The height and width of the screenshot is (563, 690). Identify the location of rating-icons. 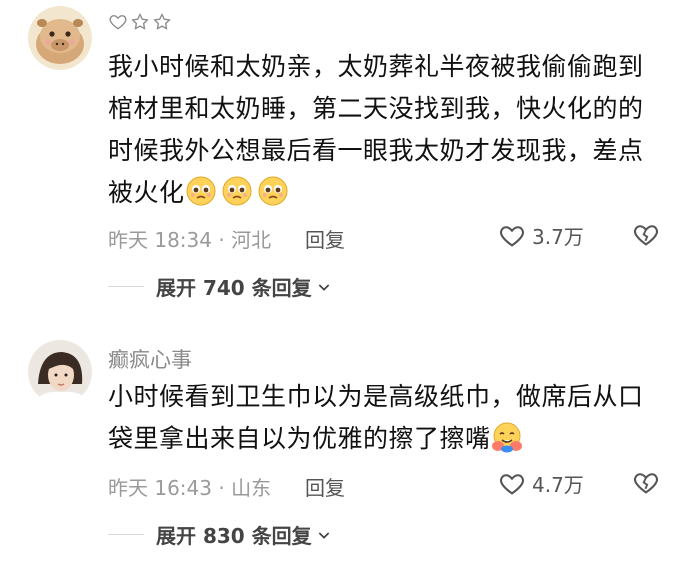
(140, 22).